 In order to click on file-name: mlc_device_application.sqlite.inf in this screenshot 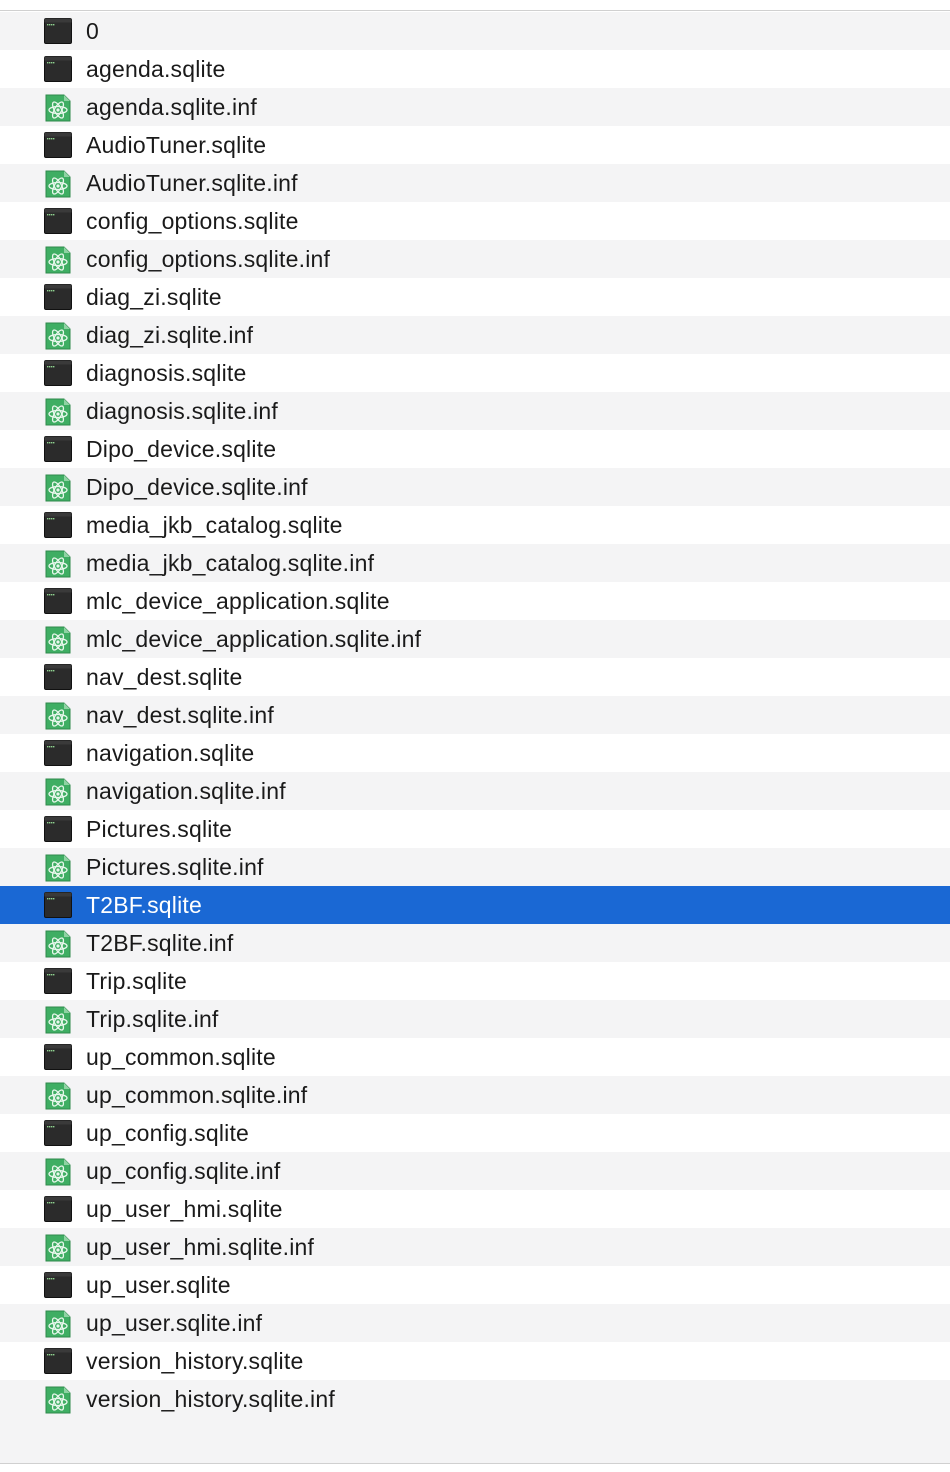, I will do `click(254, 638)`.